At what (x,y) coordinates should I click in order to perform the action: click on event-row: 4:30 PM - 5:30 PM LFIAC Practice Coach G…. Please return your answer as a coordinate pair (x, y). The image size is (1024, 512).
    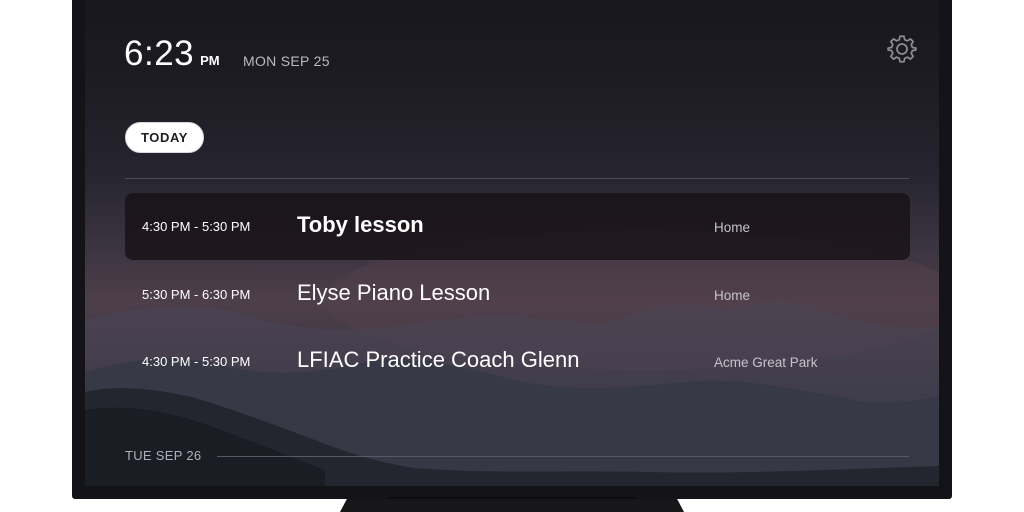
    Looking at the image, I should click on (517, 361).